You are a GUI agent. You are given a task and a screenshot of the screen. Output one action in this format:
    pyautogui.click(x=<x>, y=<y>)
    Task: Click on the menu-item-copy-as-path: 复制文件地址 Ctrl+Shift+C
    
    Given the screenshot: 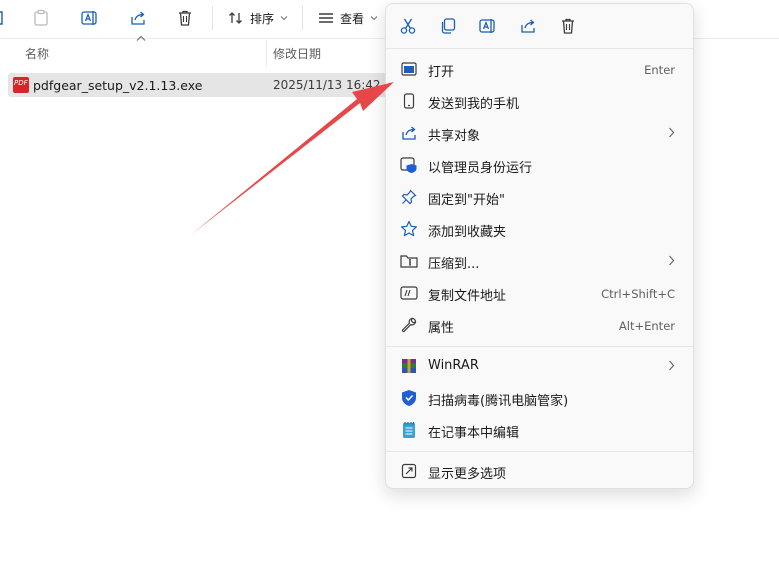 What is the action you would take?
    pyautogui.click(x=539, y=293)
    